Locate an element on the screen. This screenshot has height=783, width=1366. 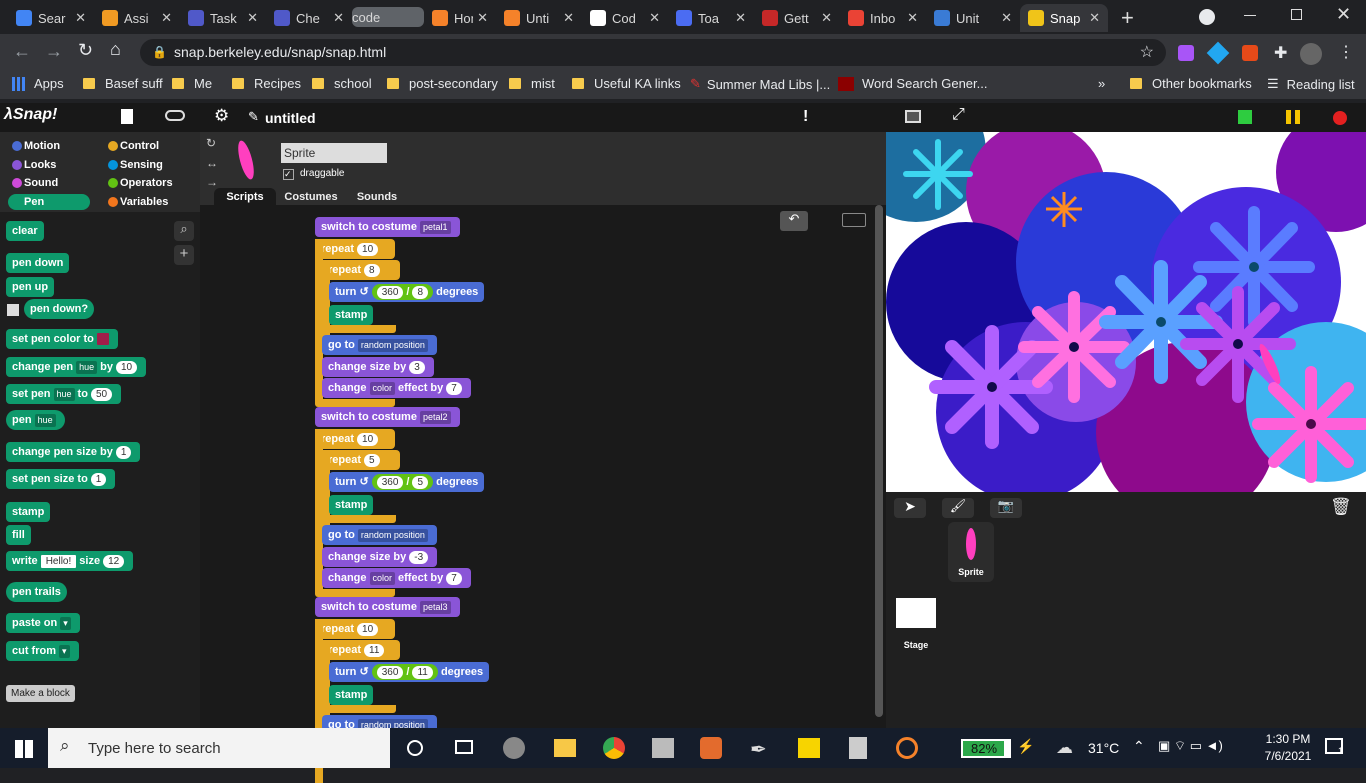
block-pen-down: pen down is located at coordinates (38, 263).